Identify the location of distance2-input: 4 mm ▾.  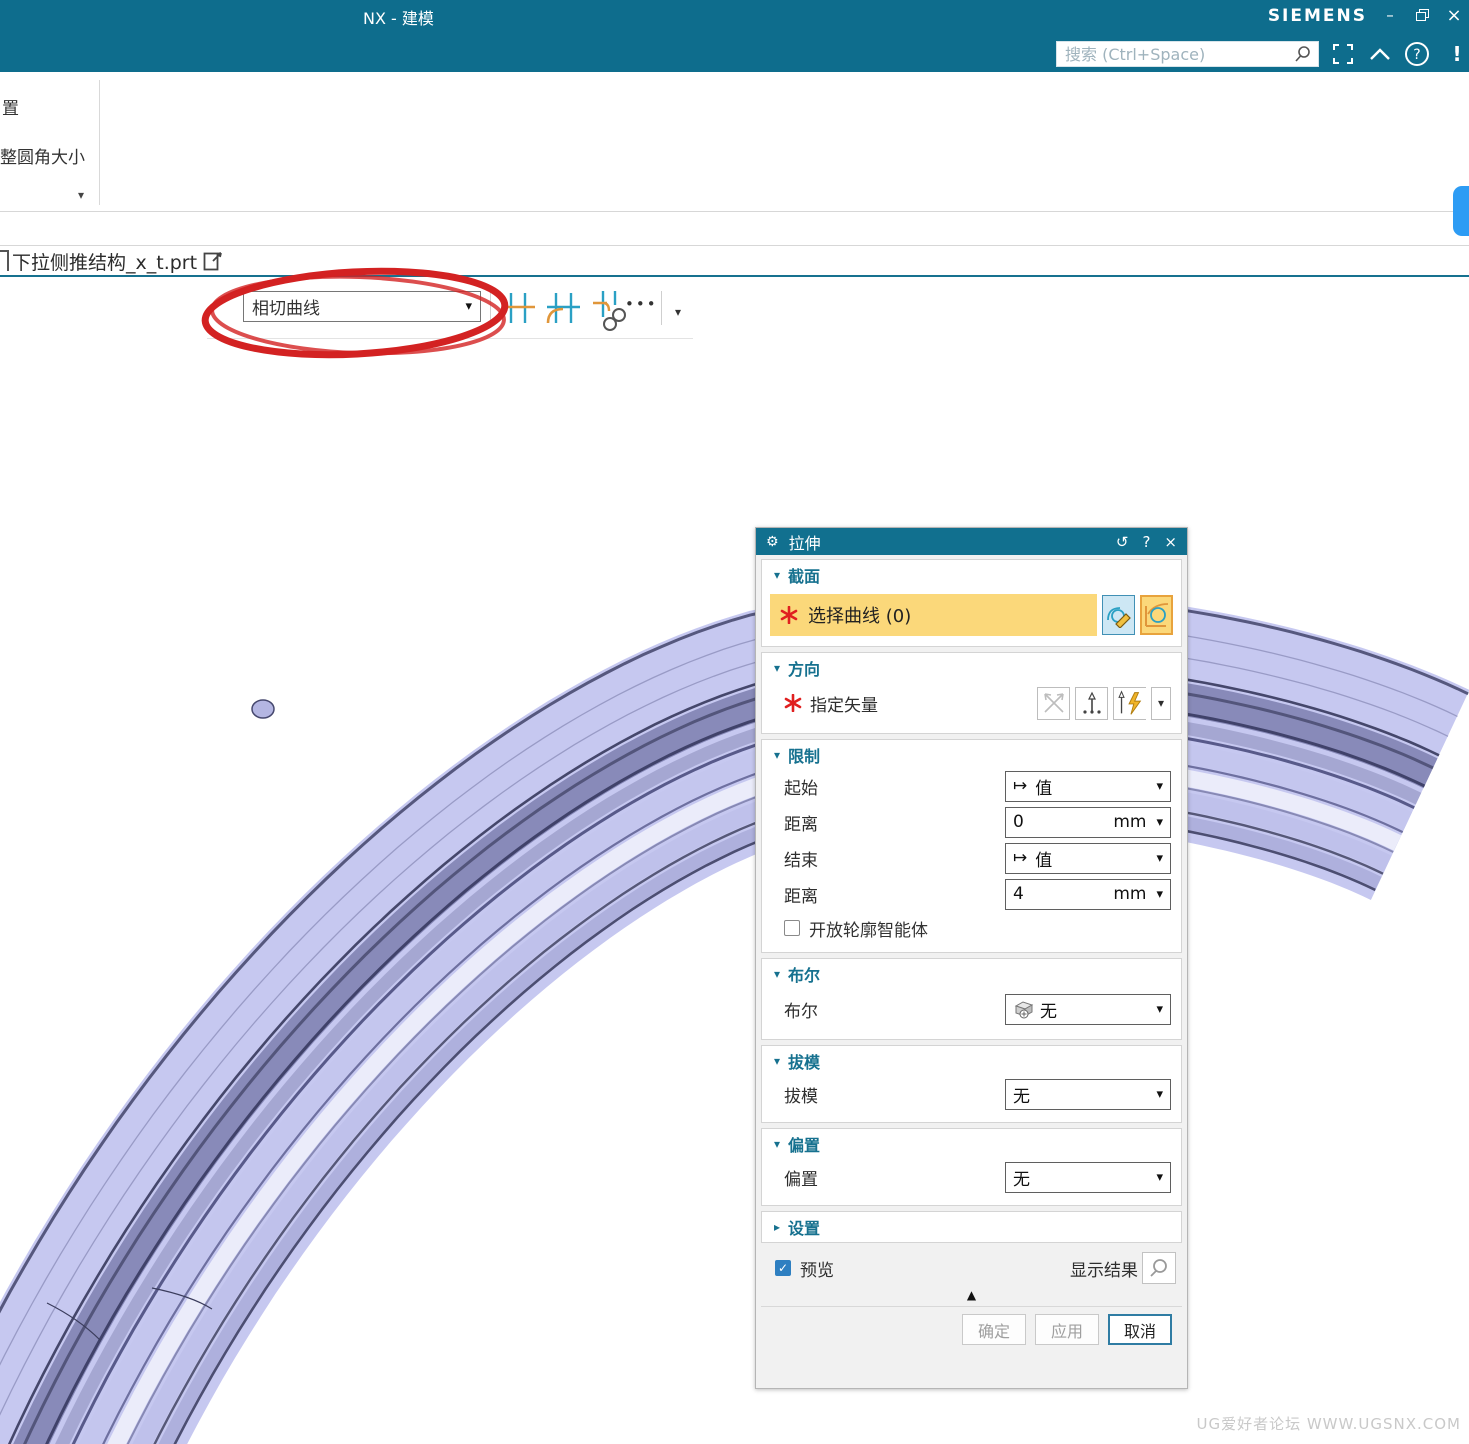
(1088, 894).